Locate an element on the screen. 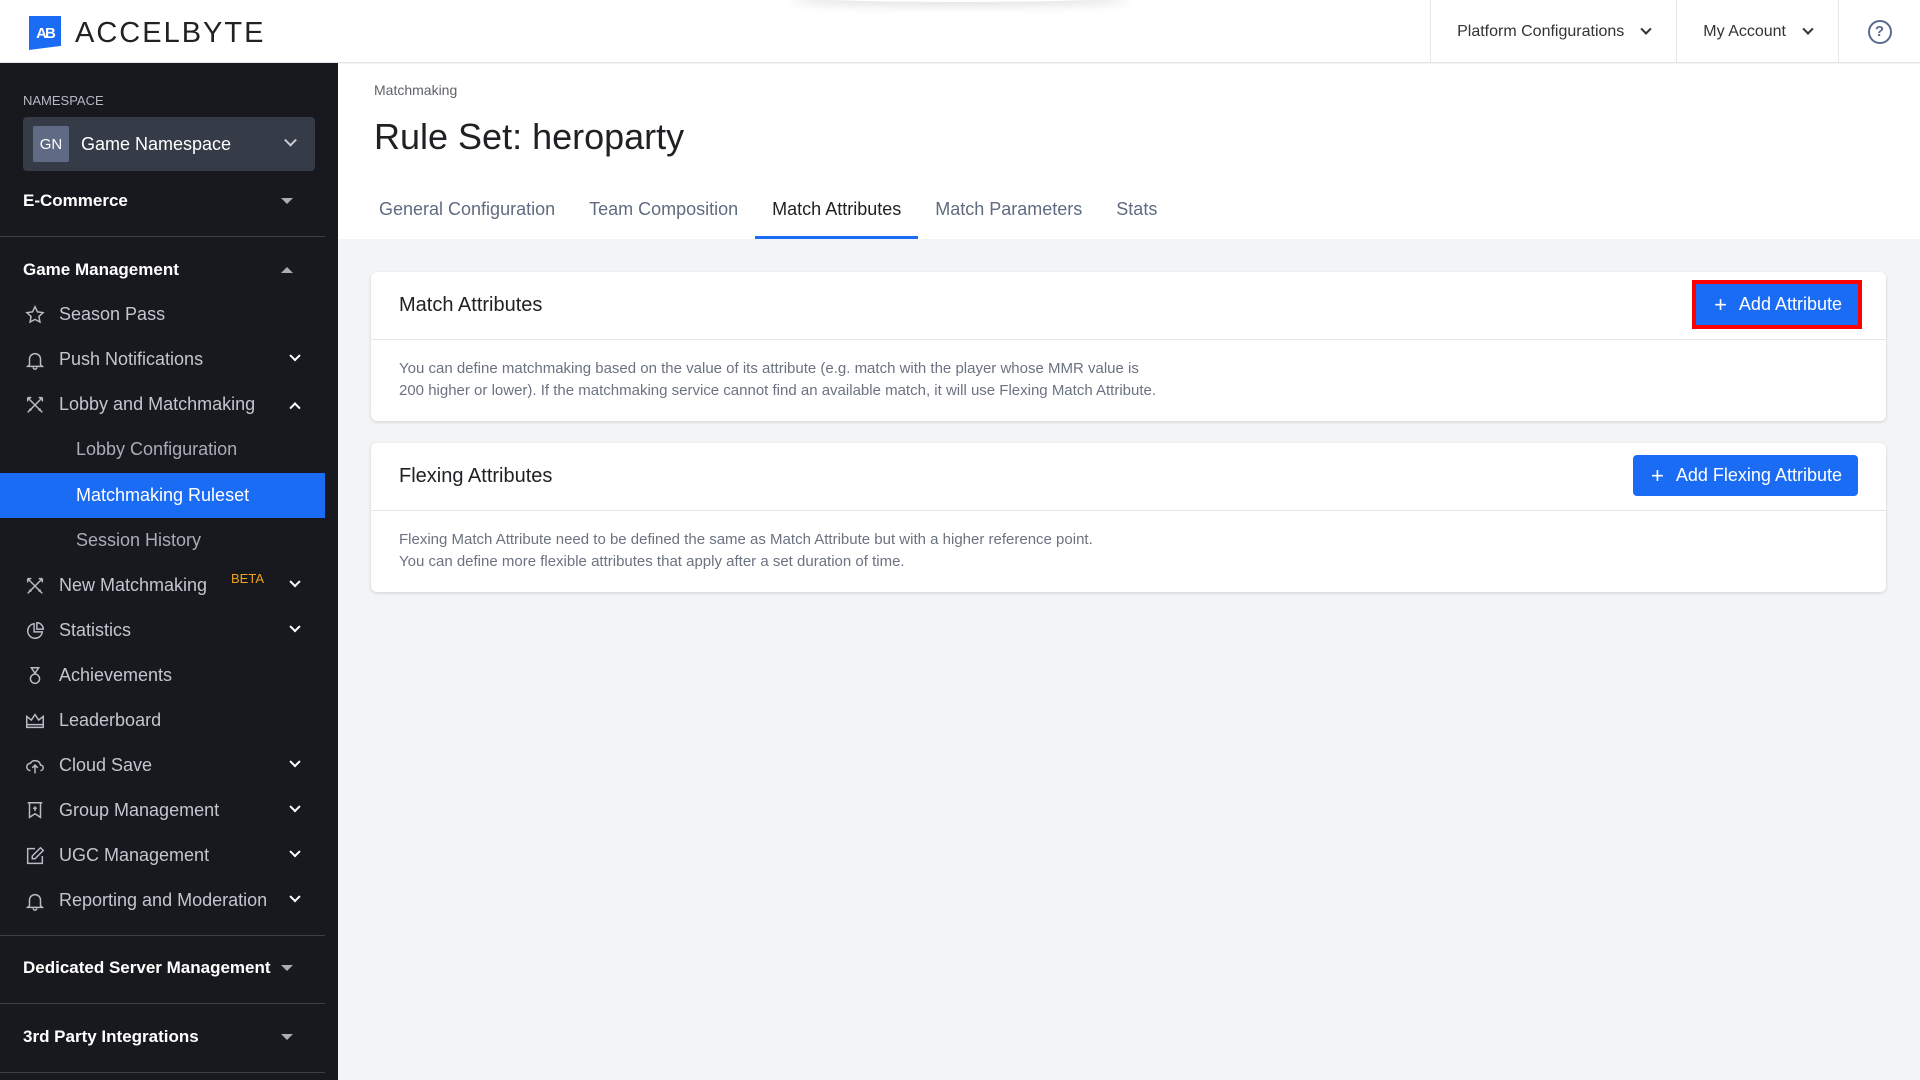 The image size is (1920, 1080). sidebar-item-lobby-configuration: Lobby Configuration is located at coordinates (162, 449).